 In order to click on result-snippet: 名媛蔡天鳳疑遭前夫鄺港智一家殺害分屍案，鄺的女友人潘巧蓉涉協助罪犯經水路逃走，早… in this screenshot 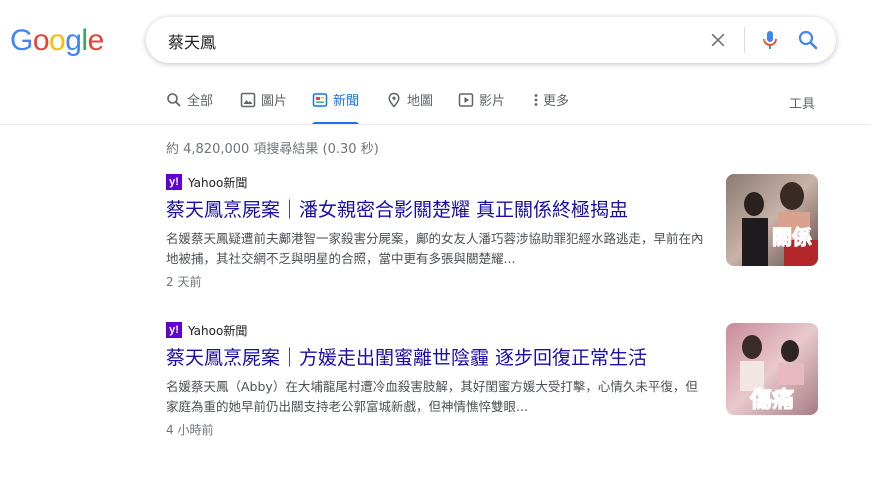, I will do `click(435, 248)`.